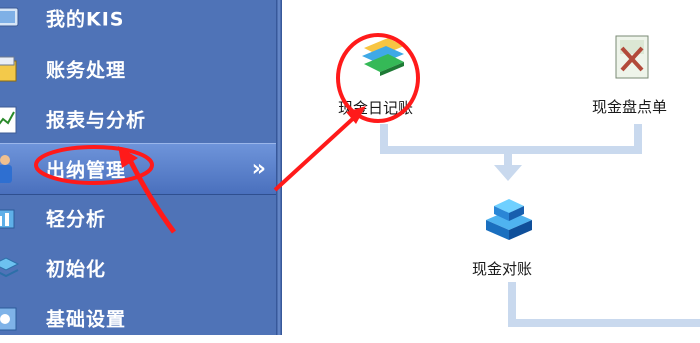  I want to click on cash-reconcile-label: 现金对账, so click(502, 269).